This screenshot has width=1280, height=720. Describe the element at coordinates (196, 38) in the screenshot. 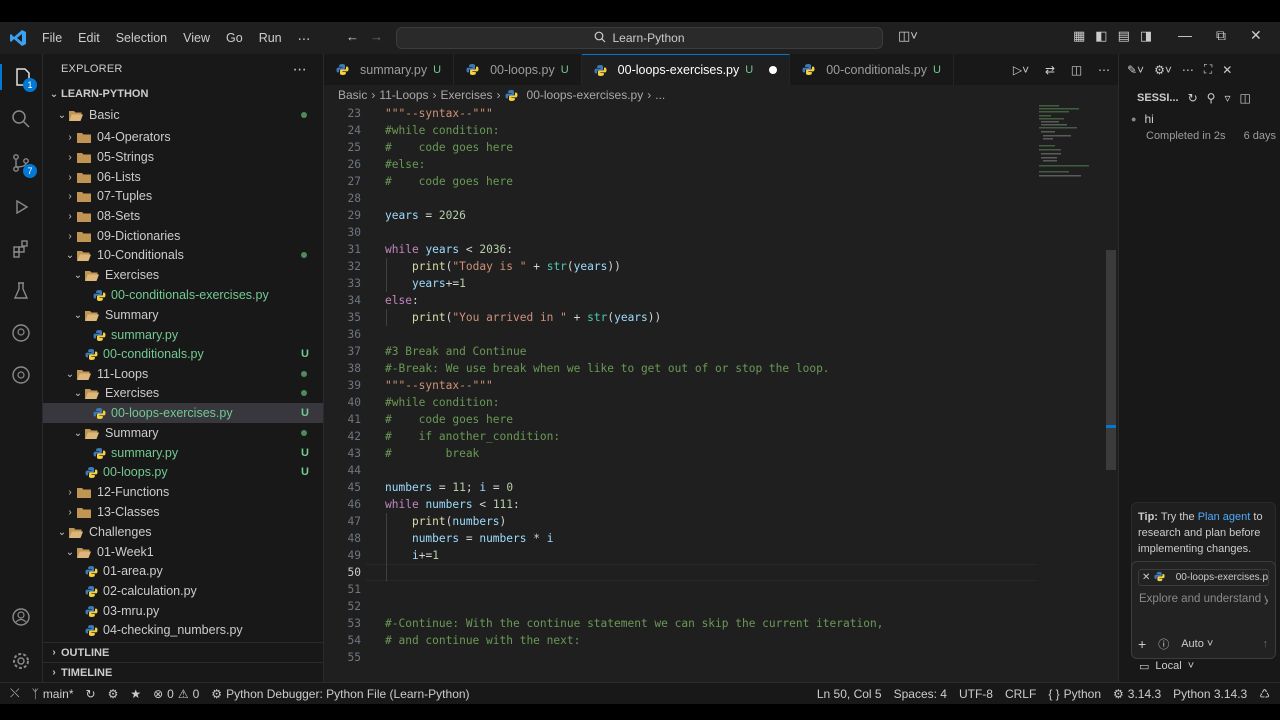

I see `menu-view: View` at that location.